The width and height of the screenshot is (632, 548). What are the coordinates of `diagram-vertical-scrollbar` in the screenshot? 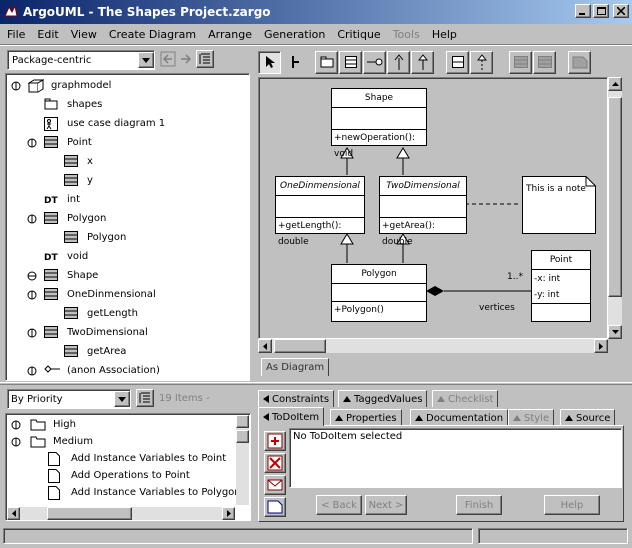 It's located at (615, 208).